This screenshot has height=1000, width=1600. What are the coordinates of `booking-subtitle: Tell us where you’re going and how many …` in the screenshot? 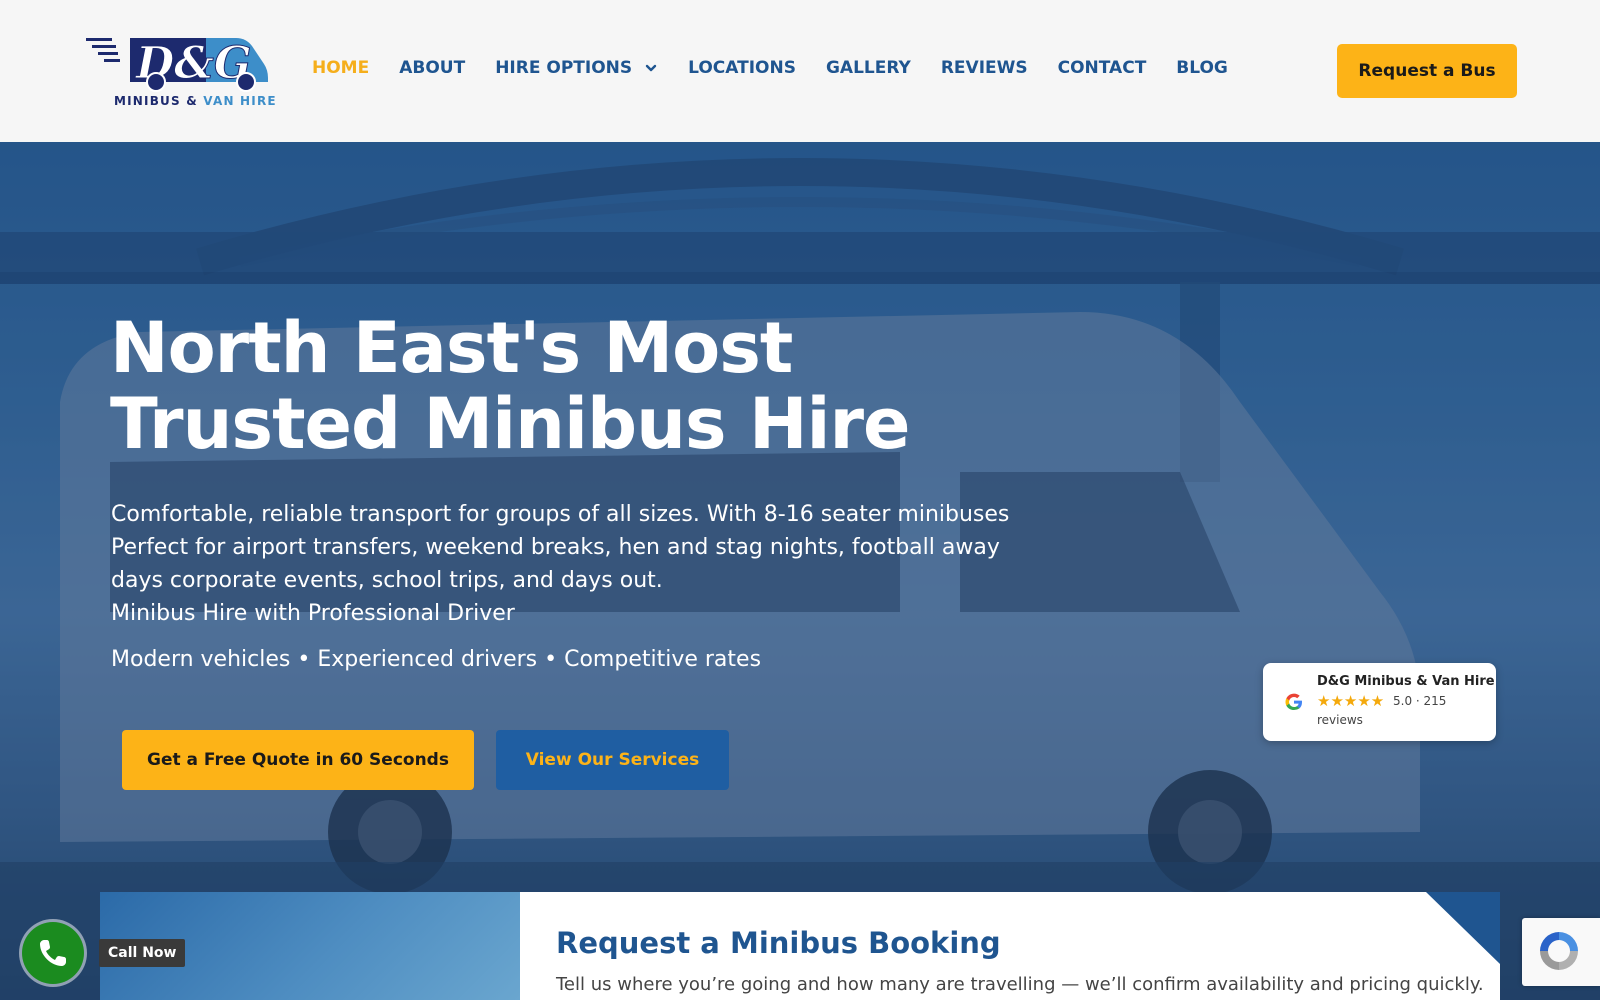 It's located at (1020, 984).